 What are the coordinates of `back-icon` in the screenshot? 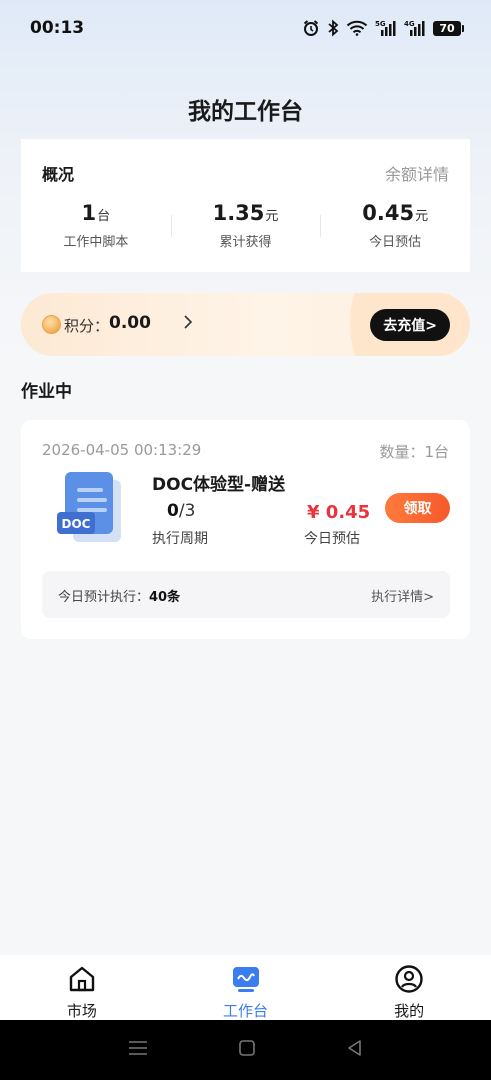 It's located at (355, 1050).